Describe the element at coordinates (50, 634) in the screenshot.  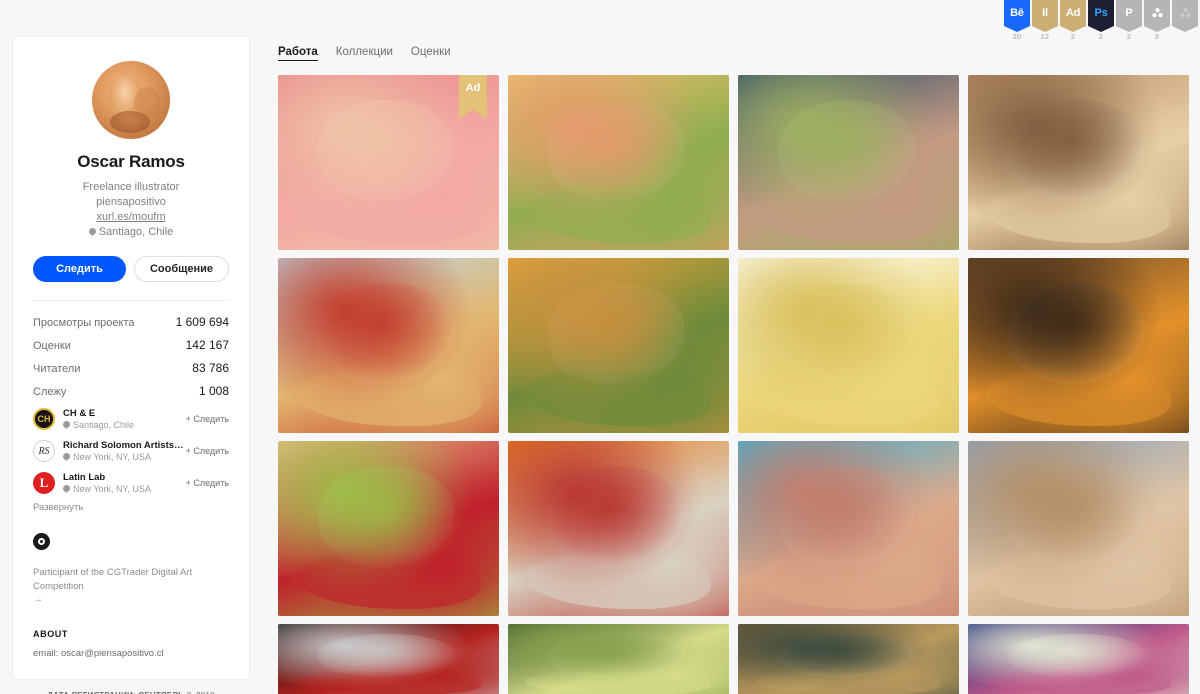
I see `about-title: ABOUT` at that location.